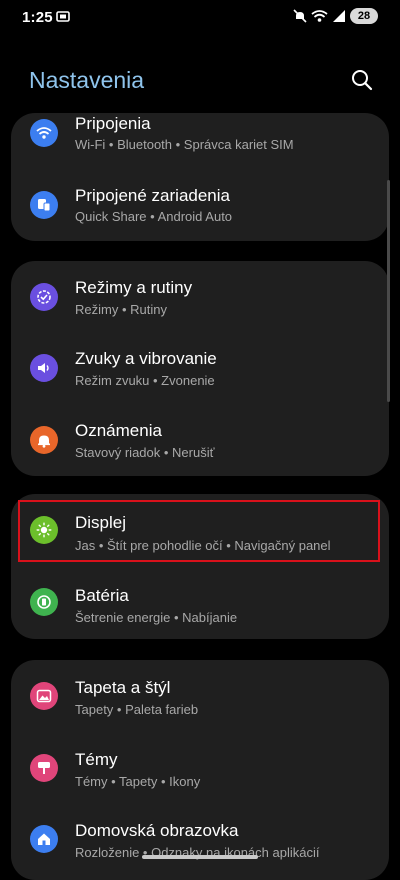 This screenshot has width=400, height=880. Describe the element at coordinates (388, 291) in the screenshot. I see `scrollbar` at that location.